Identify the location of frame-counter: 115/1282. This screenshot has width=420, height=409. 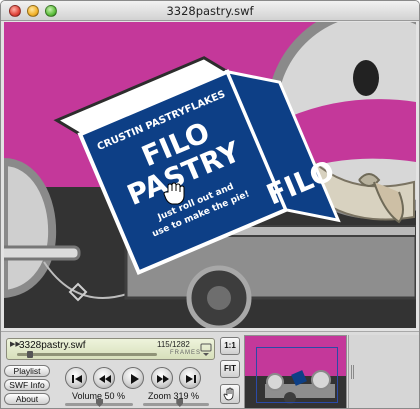
(173, 344).